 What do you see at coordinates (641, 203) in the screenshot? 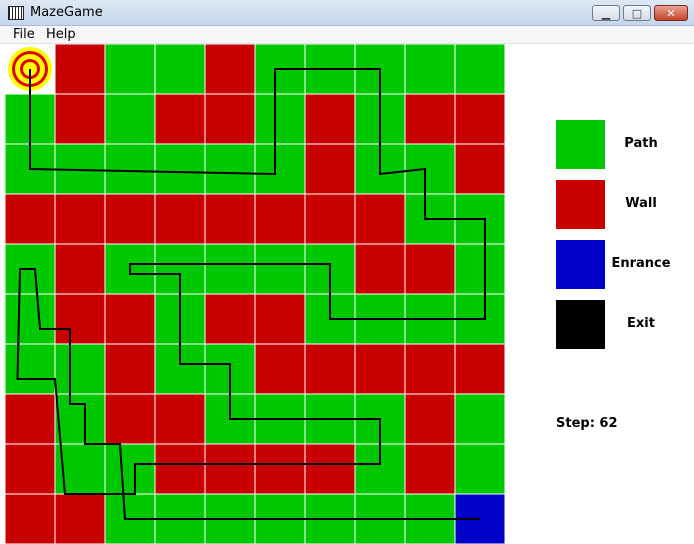
I see `legend-label-wall: Wall` at bounding box center [641, 203].